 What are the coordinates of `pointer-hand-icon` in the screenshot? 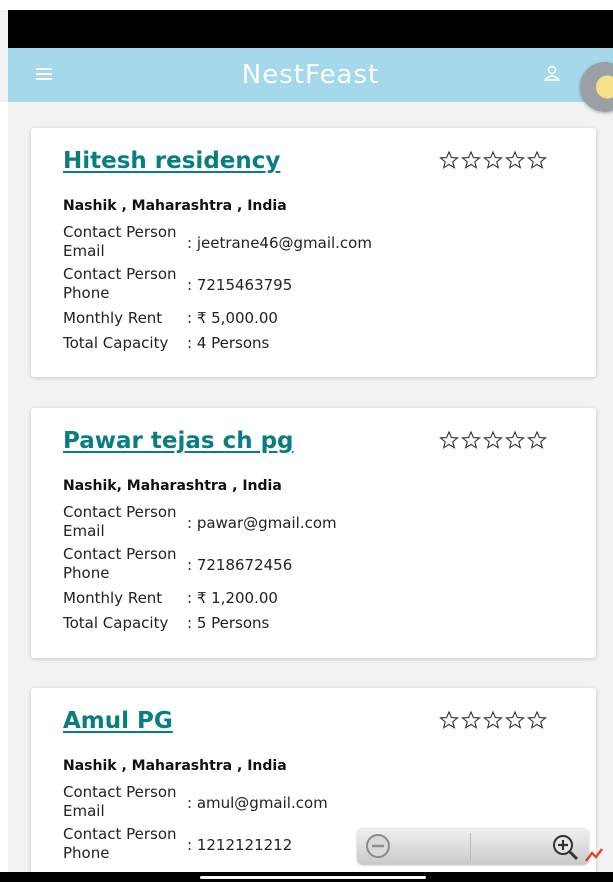 It's located at (594, 855).